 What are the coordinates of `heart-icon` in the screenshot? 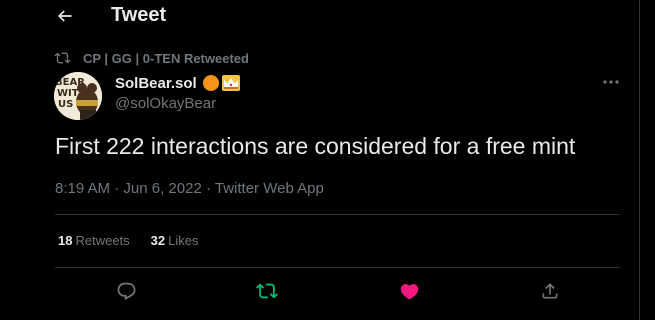 It's located at (409, 291).